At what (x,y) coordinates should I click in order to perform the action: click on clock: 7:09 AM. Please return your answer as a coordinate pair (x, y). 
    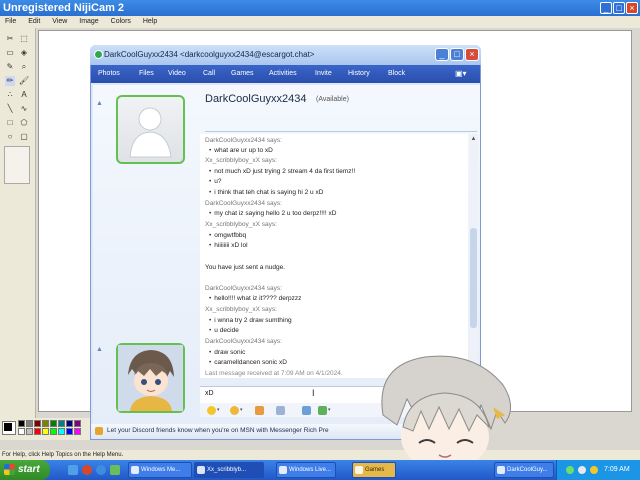
    Looking at the image, I should click on (622, 470).